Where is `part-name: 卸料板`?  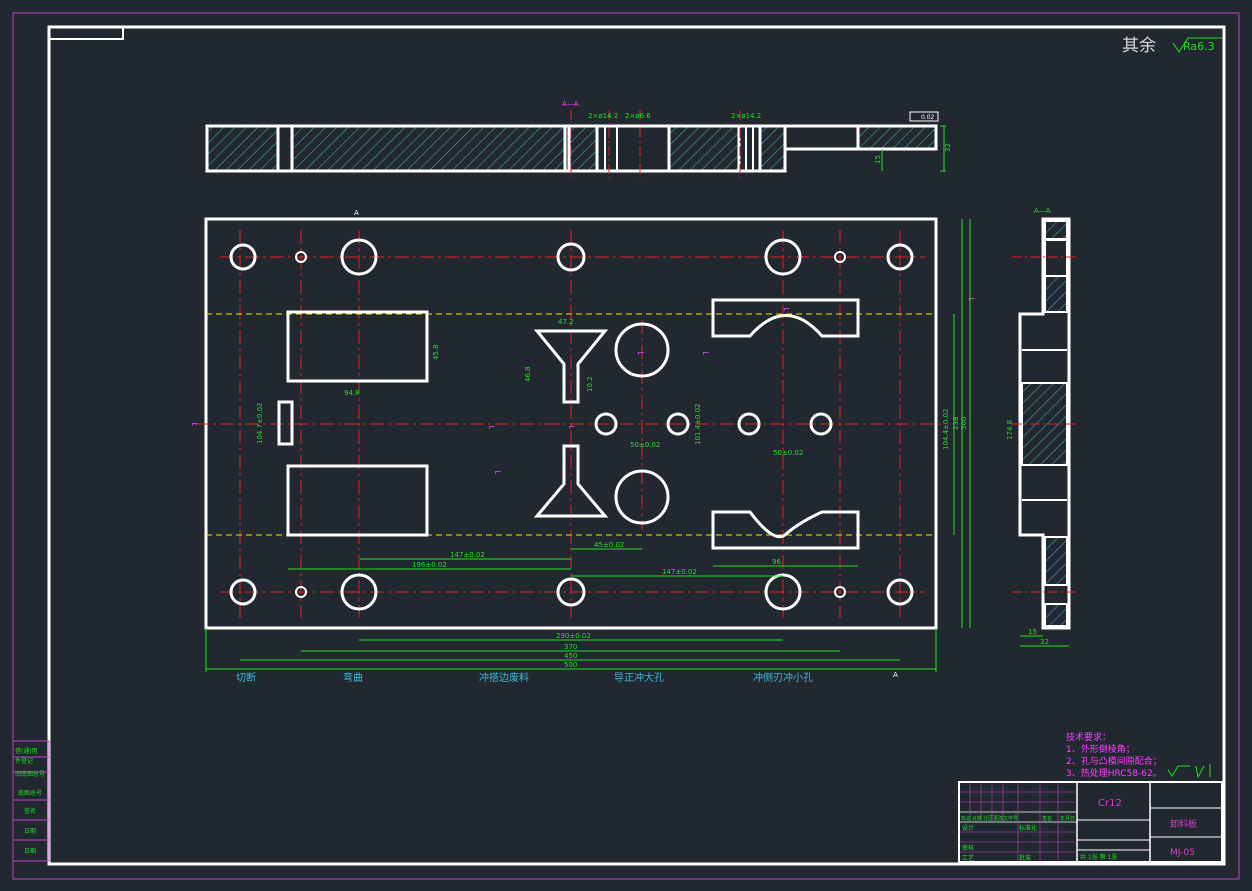
part-name: 卸料板 is located at coordinates (1183, 824).